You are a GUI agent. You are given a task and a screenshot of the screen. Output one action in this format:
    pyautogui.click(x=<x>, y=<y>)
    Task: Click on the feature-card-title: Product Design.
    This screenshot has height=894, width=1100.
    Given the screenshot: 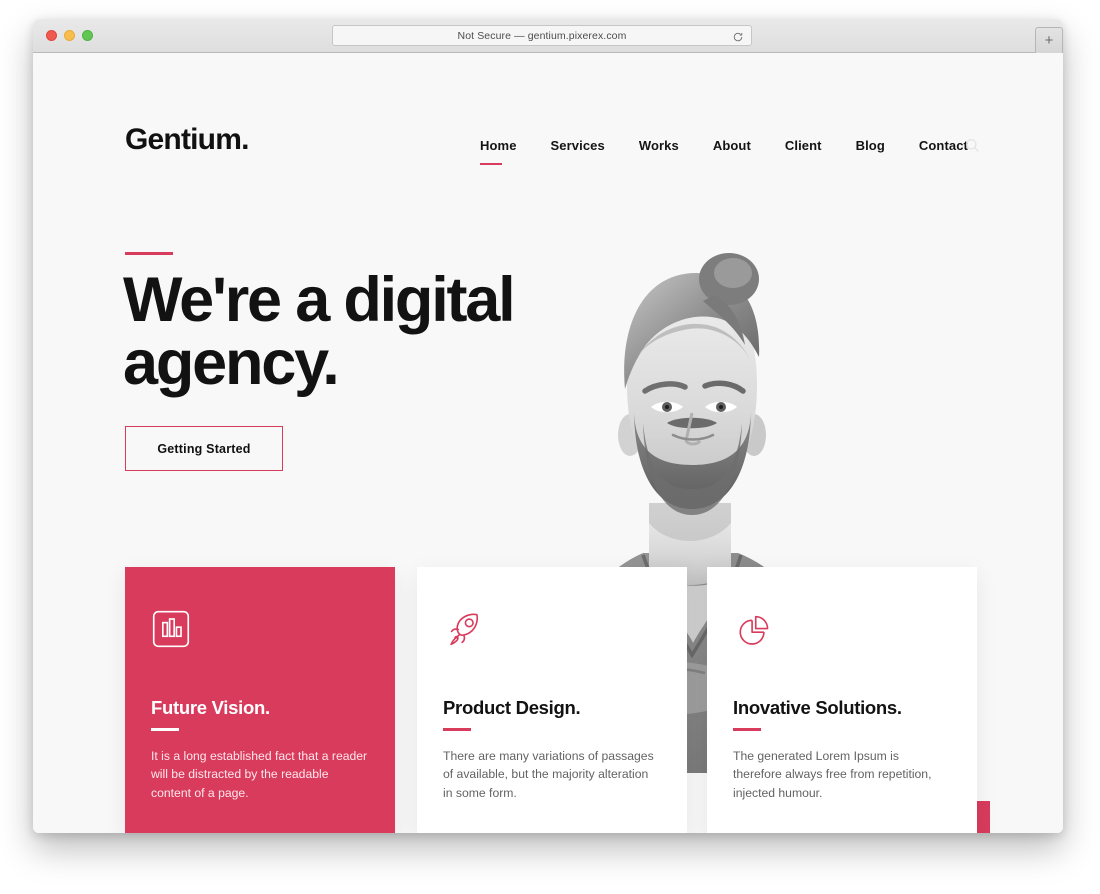 What is the action you would take?
    pyautogui.click(x=512, y=707)
    